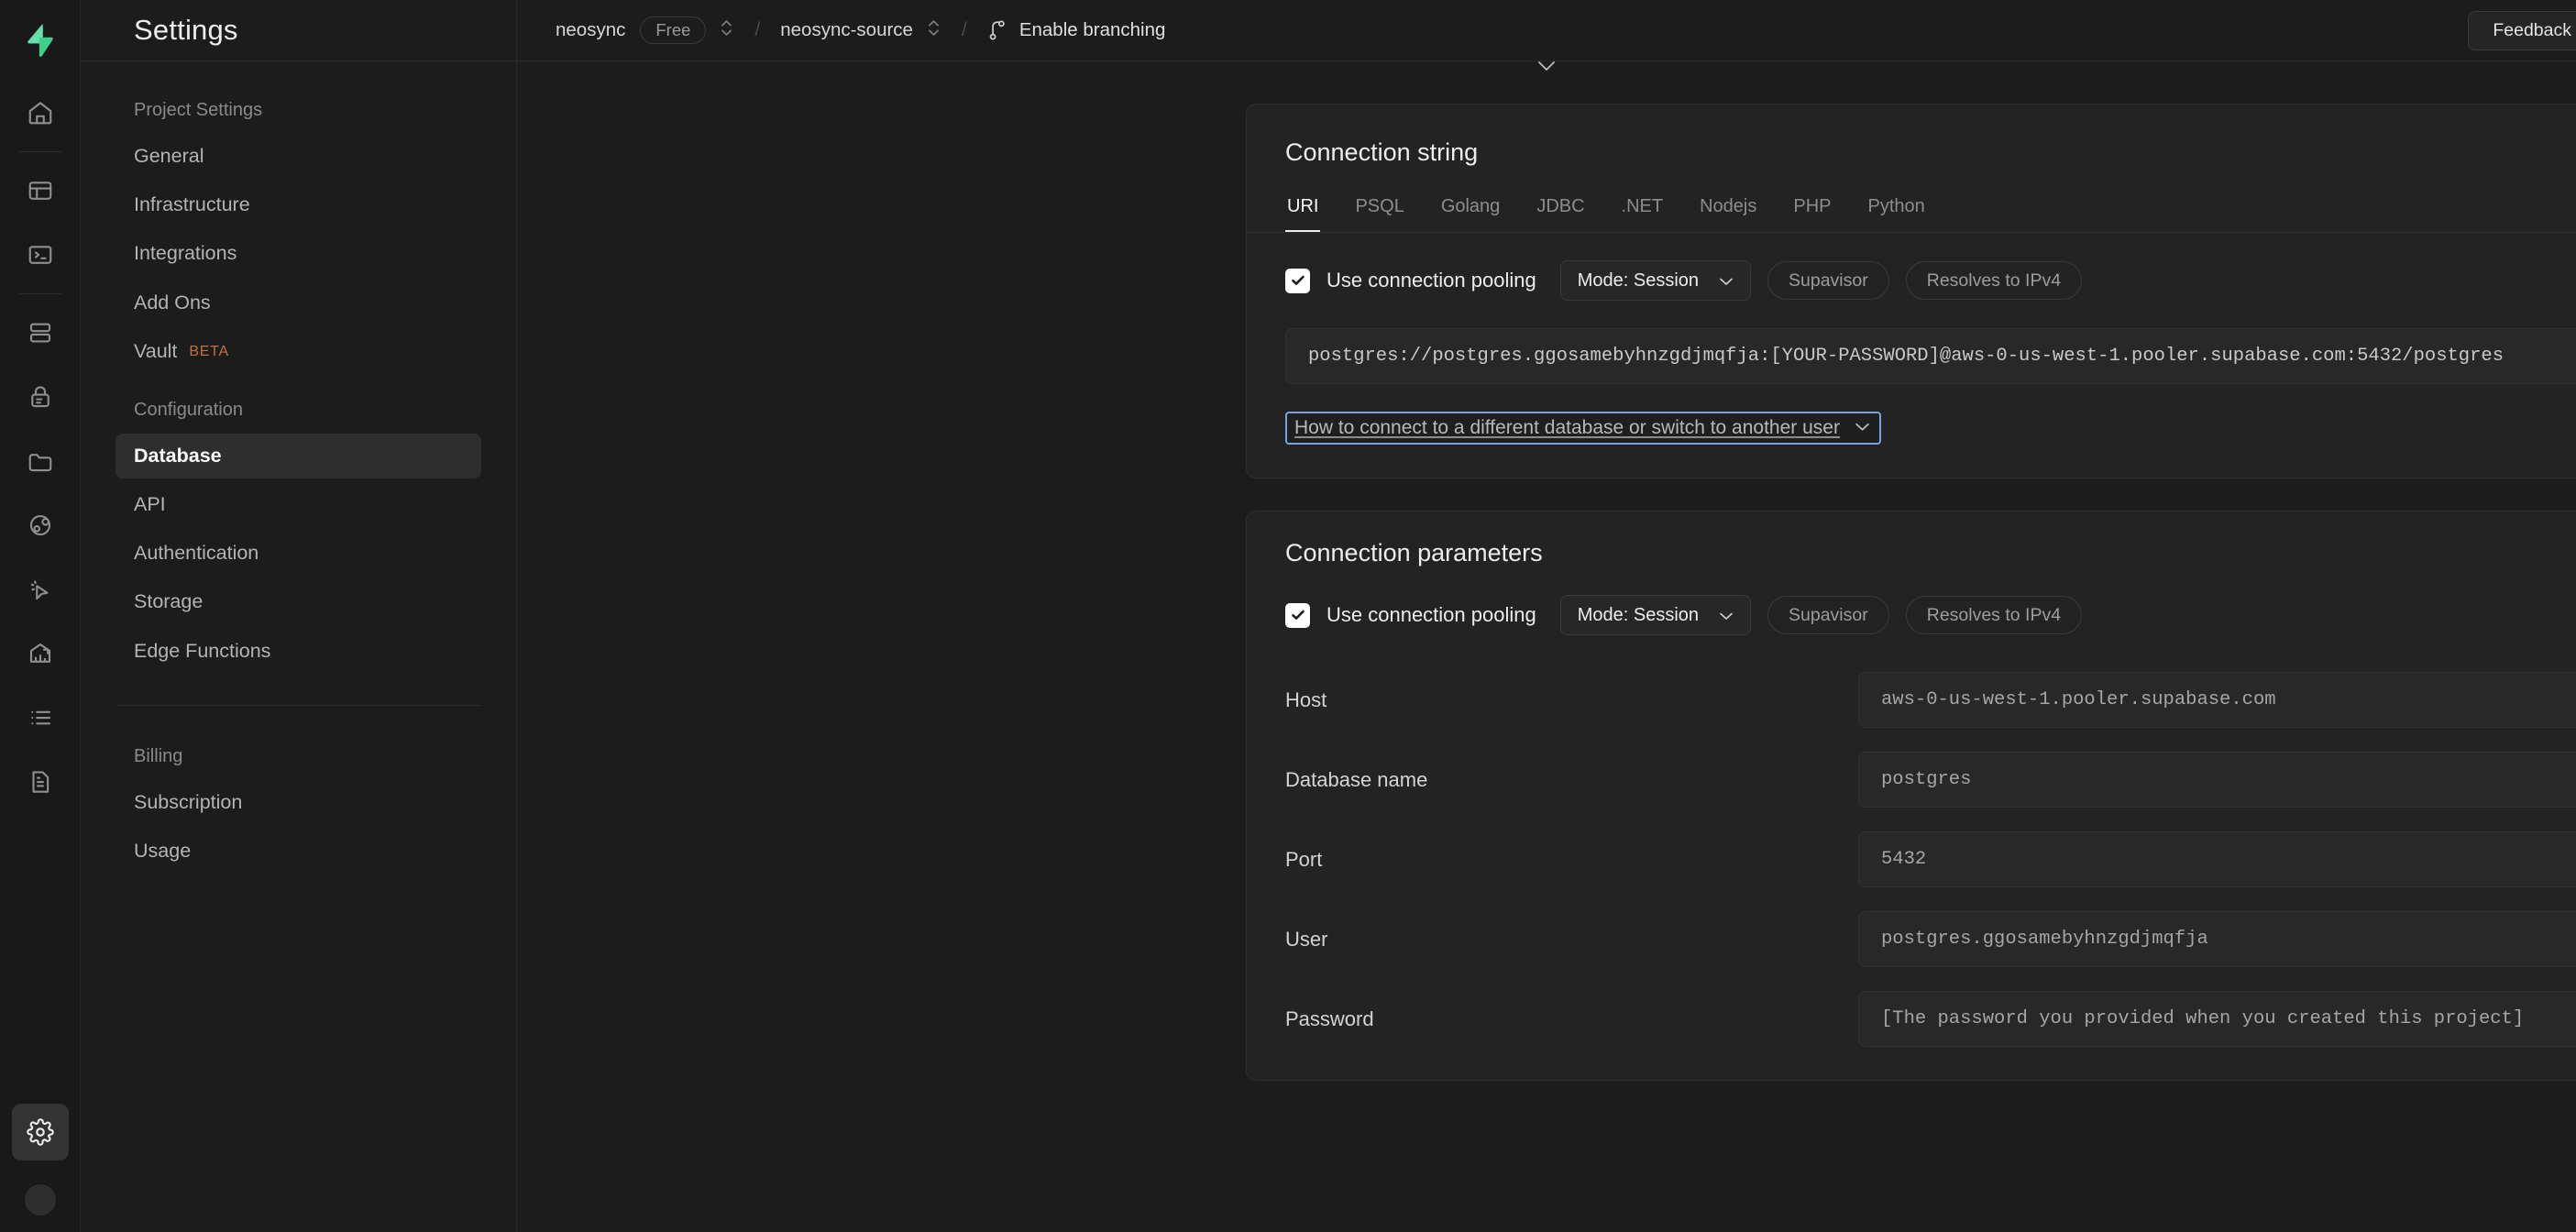 This screenshot has width=2576, height=1232. What do you see at coordinates (299, 302) in the screenshot?
I see `sidebar-item-add-ons: Add Ons` at bounding box center [299, 302].